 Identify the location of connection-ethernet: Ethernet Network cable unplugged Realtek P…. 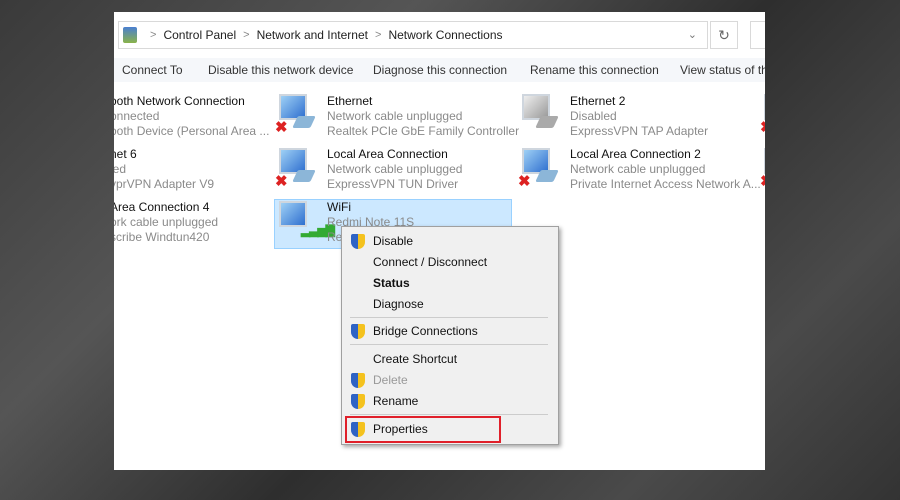
(423, 116).